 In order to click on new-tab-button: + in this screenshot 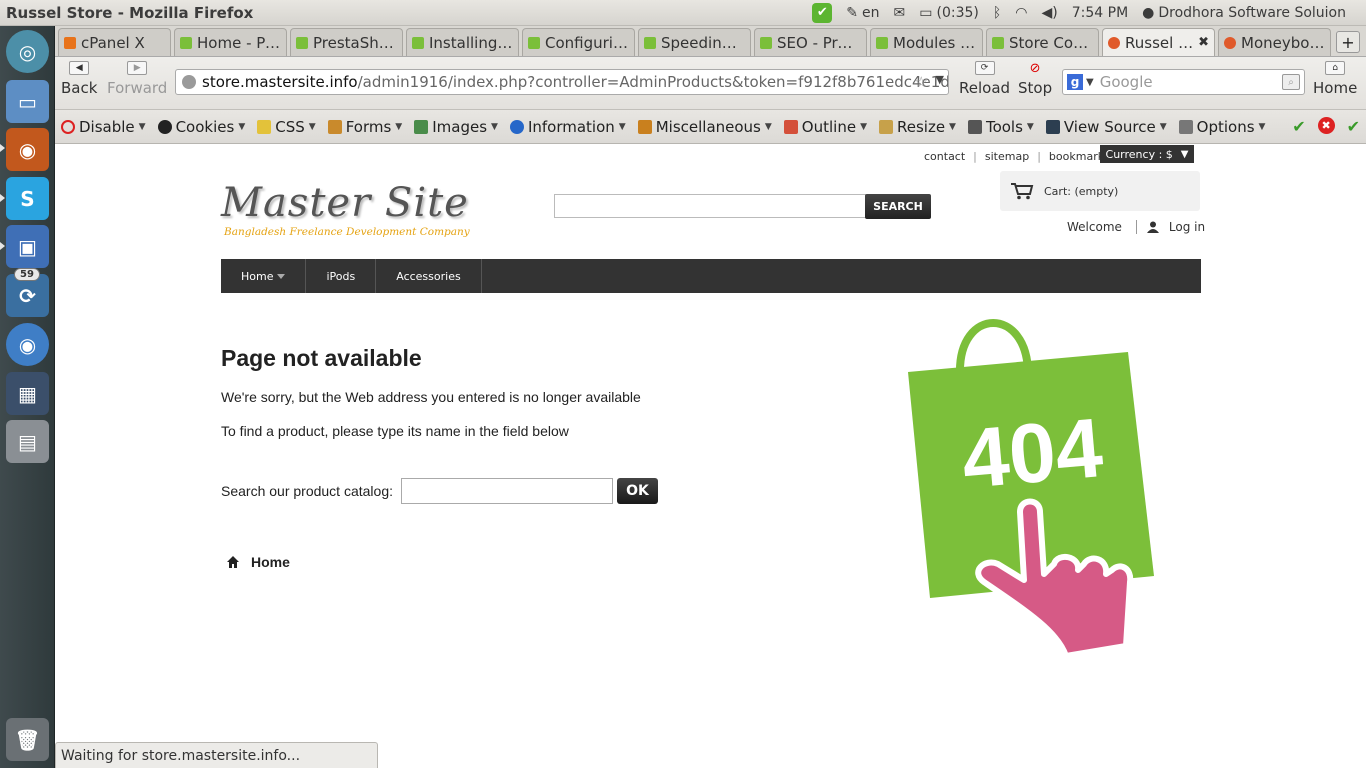, I will do `click(1348, 42)`.